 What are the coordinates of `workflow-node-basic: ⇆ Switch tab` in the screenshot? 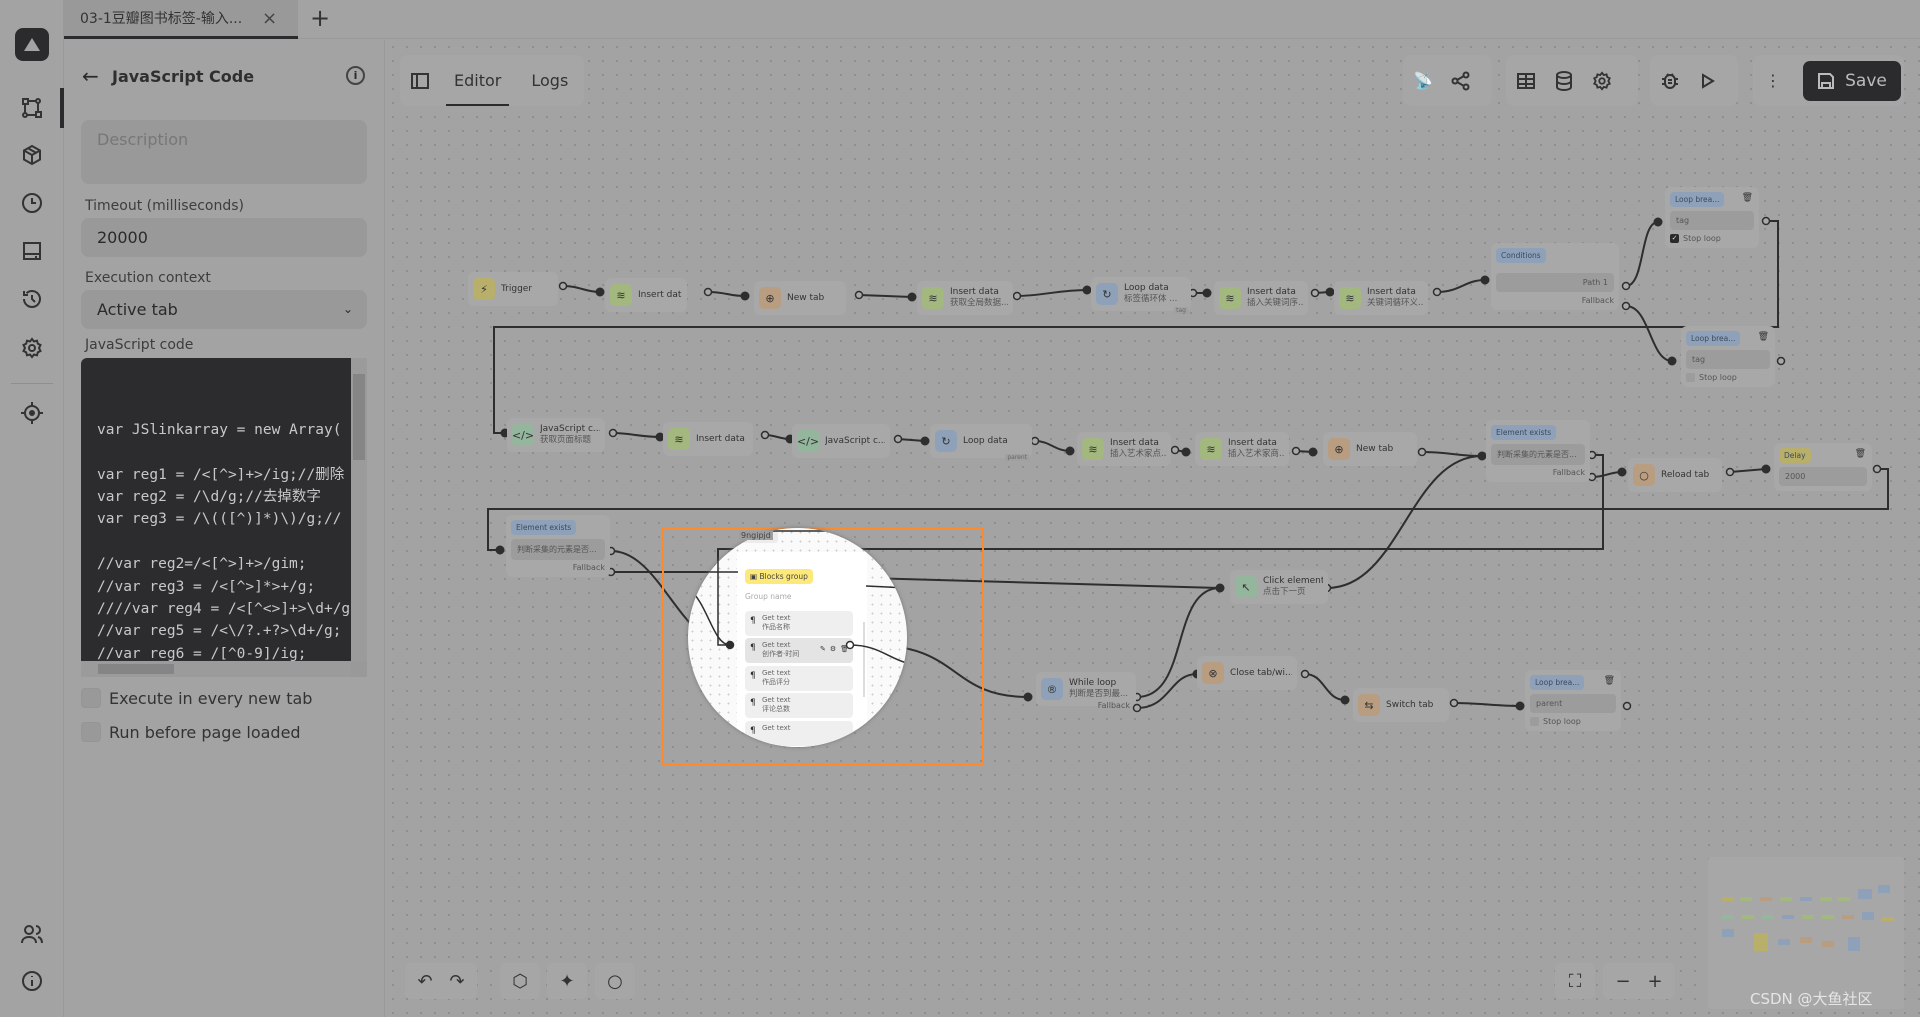 It's located at (1401, 705).